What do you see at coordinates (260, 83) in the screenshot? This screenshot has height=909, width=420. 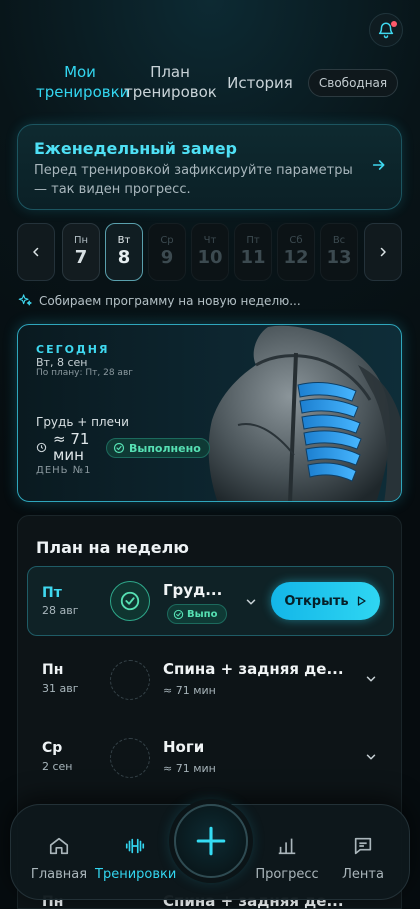 I see `tab-history: История` at bounding box center [260, 83].